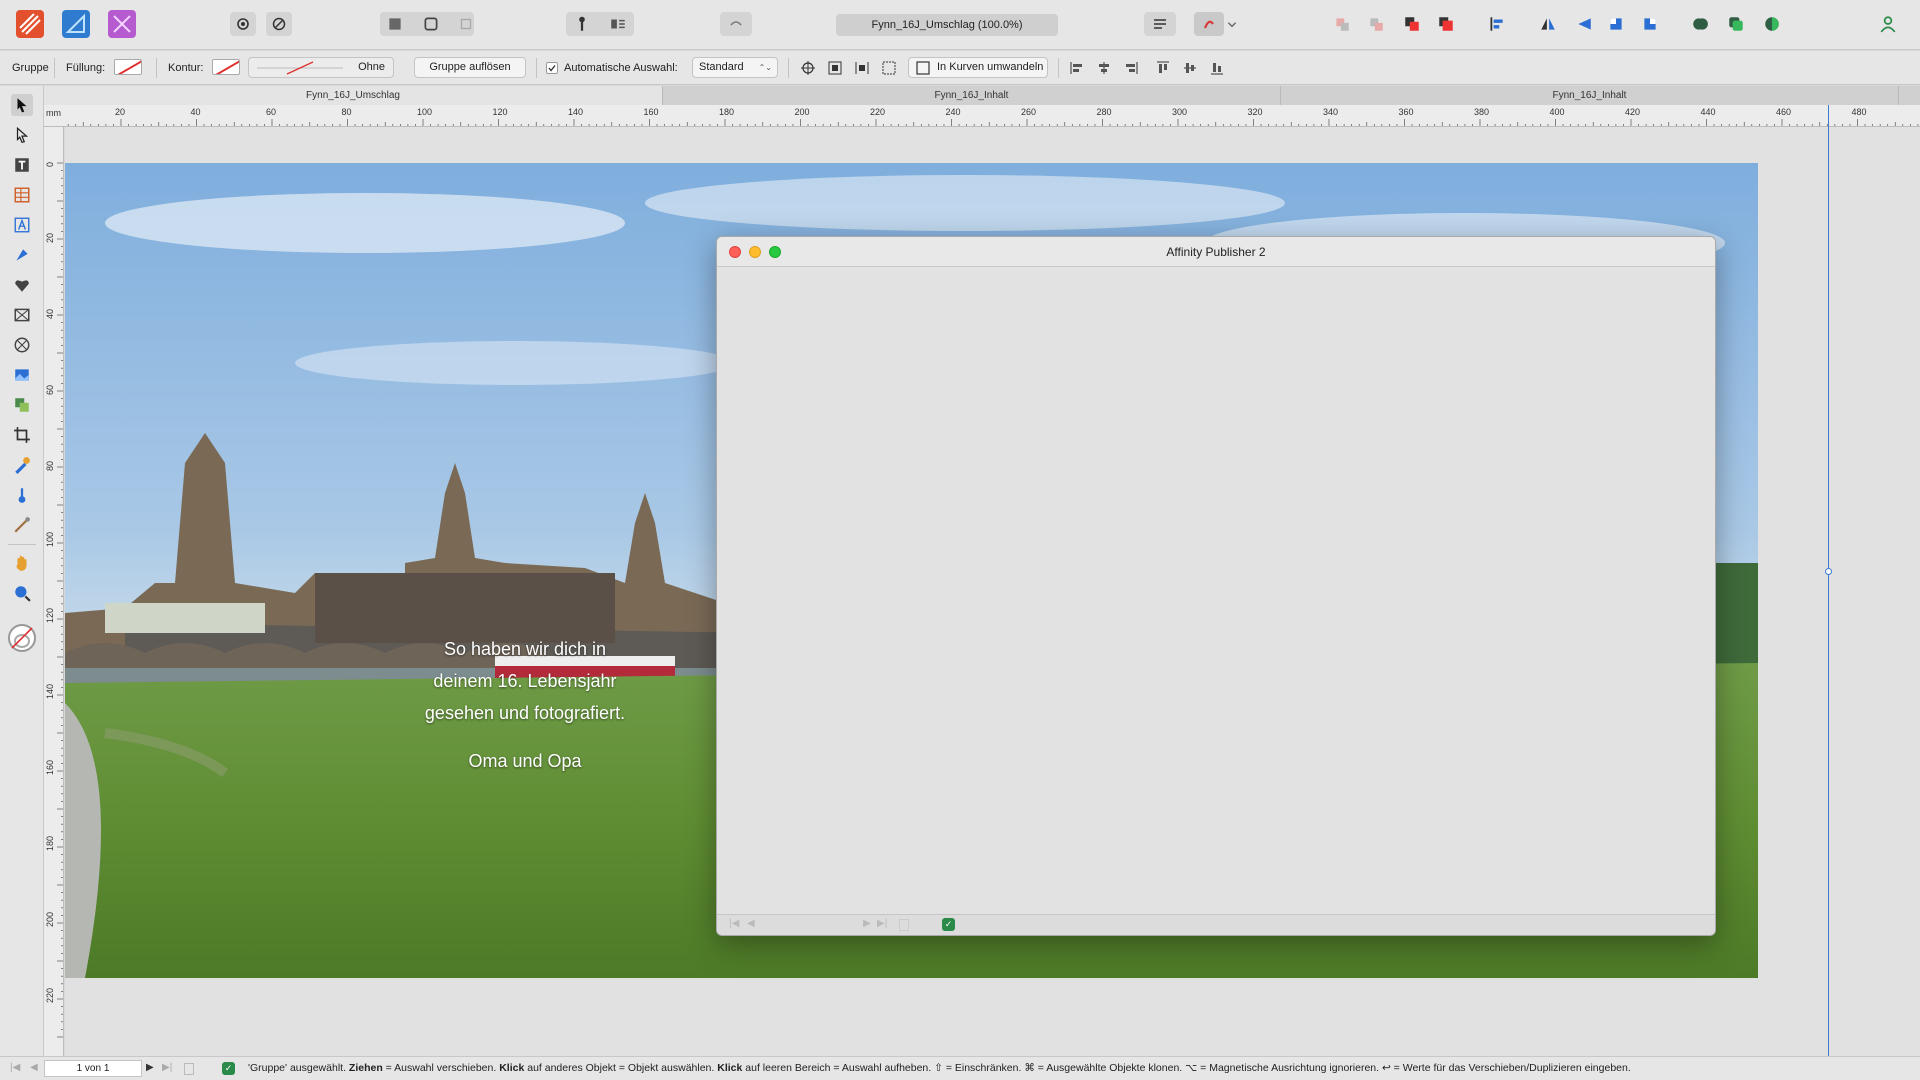 The width and height of the screenshot is (1920, 1080). I want to click on transform-origin-icon, so click(808, 68).